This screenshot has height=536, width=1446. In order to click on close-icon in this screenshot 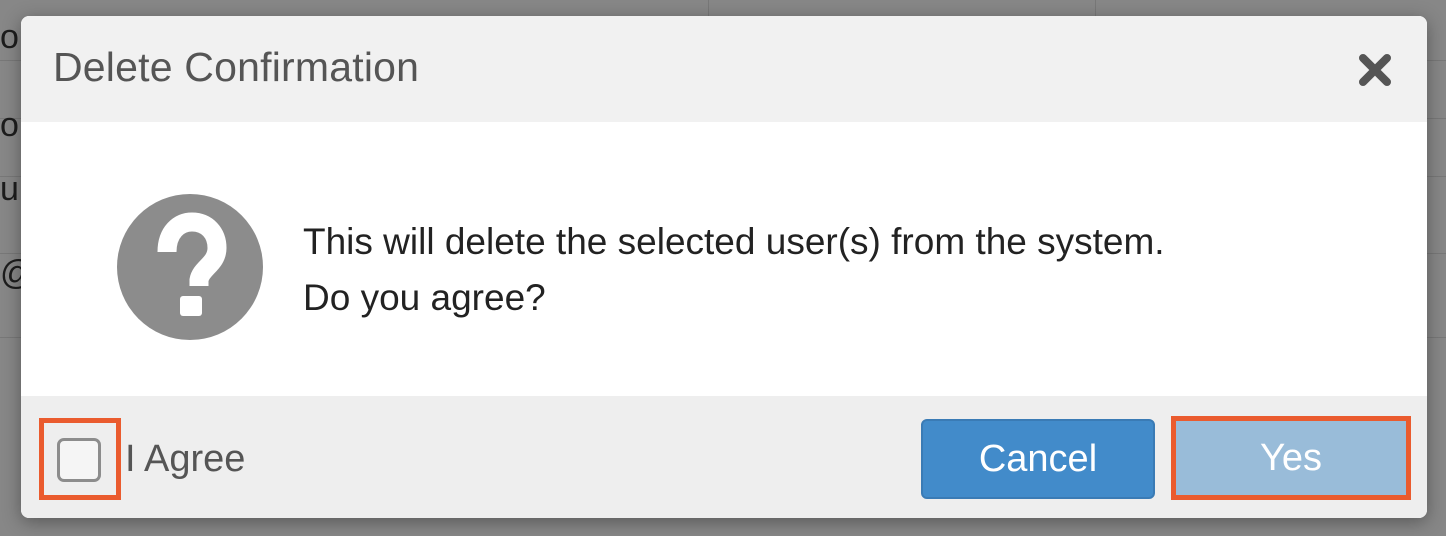, I will do `click(1375, 70)`.